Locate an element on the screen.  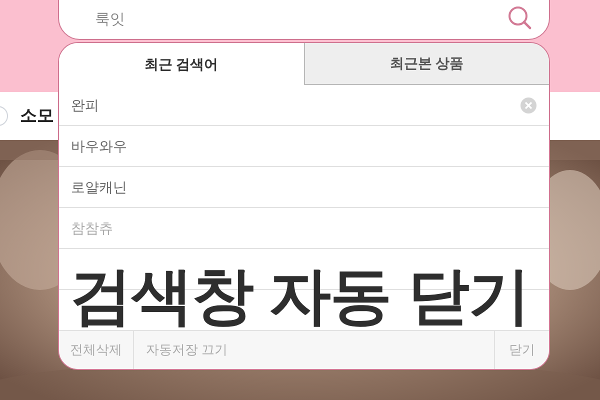
caption-text: 검색창 자동 닫기 is located at coordinates (300, 297).